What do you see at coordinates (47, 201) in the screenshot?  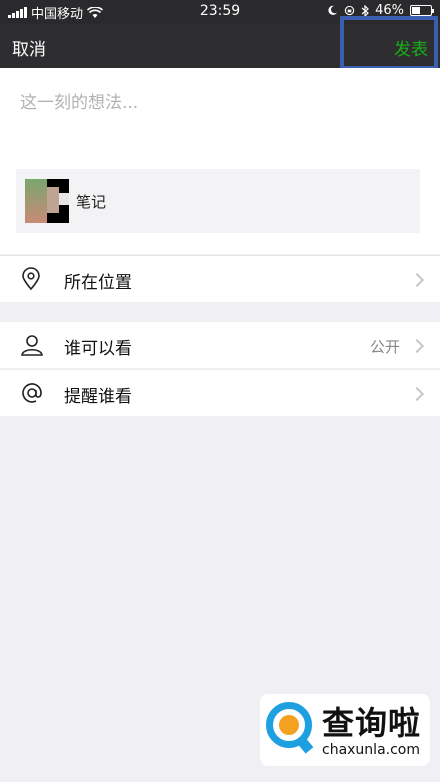 I see `link-thumbnail` at bounding box center [47, 201].